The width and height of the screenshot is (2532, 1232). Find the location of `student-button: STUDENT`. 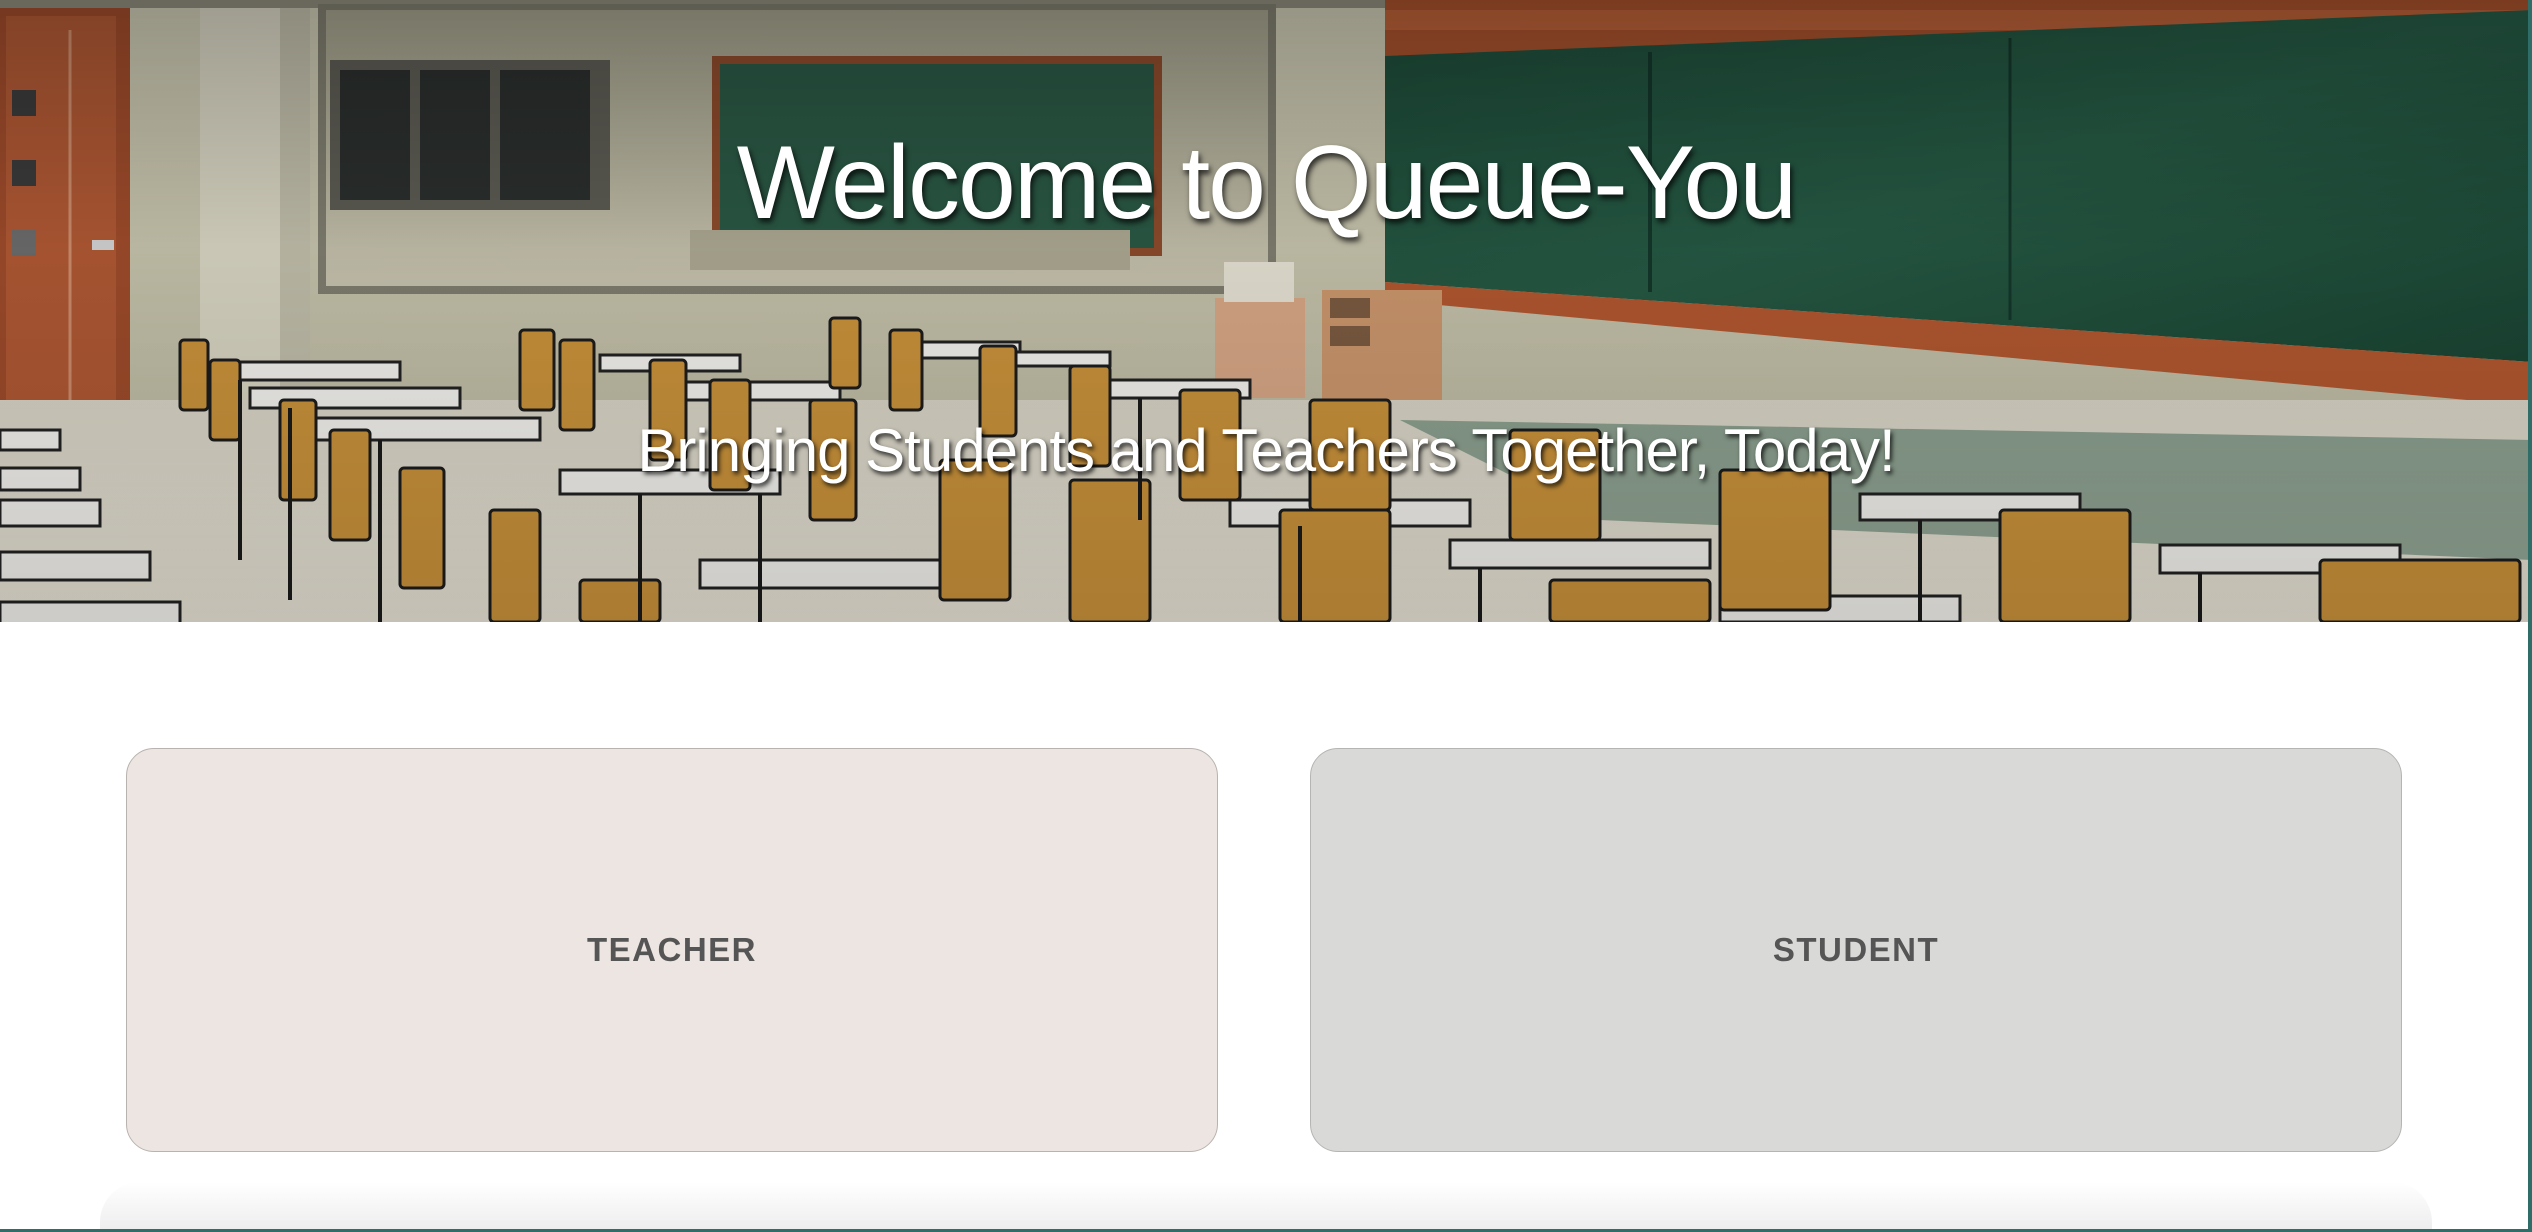

student-button: STUDENT is located at coordinates (1856, 950).